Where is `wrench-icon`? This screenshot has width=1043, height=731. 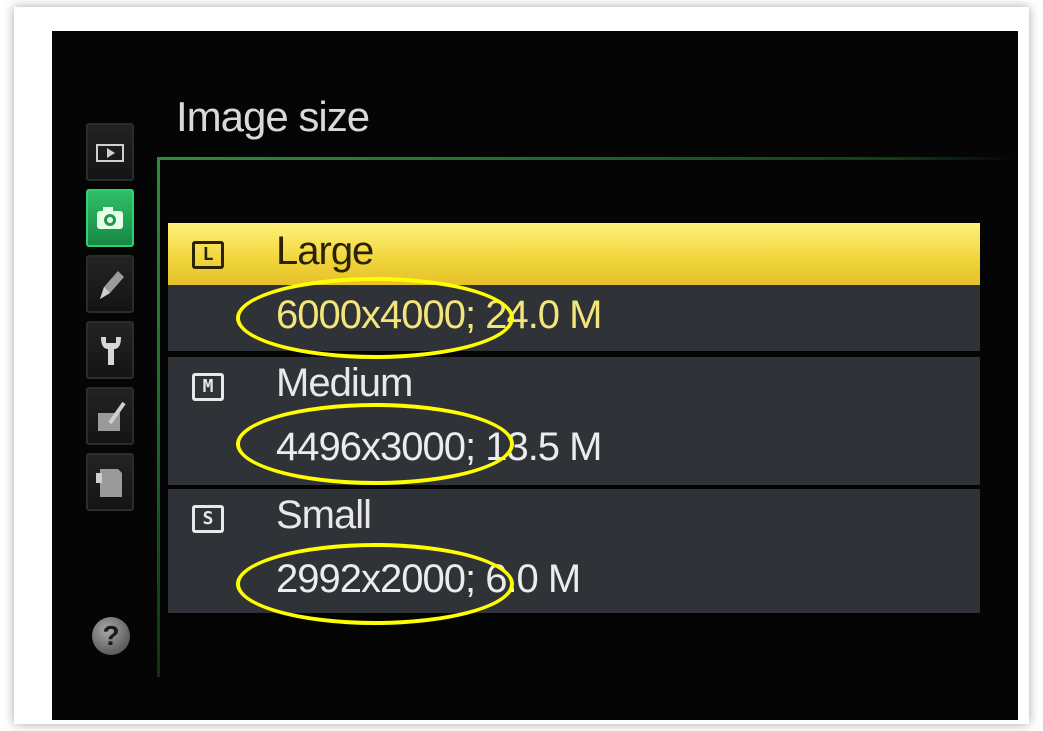
wrench-icon is located at coordinates (111, 351).